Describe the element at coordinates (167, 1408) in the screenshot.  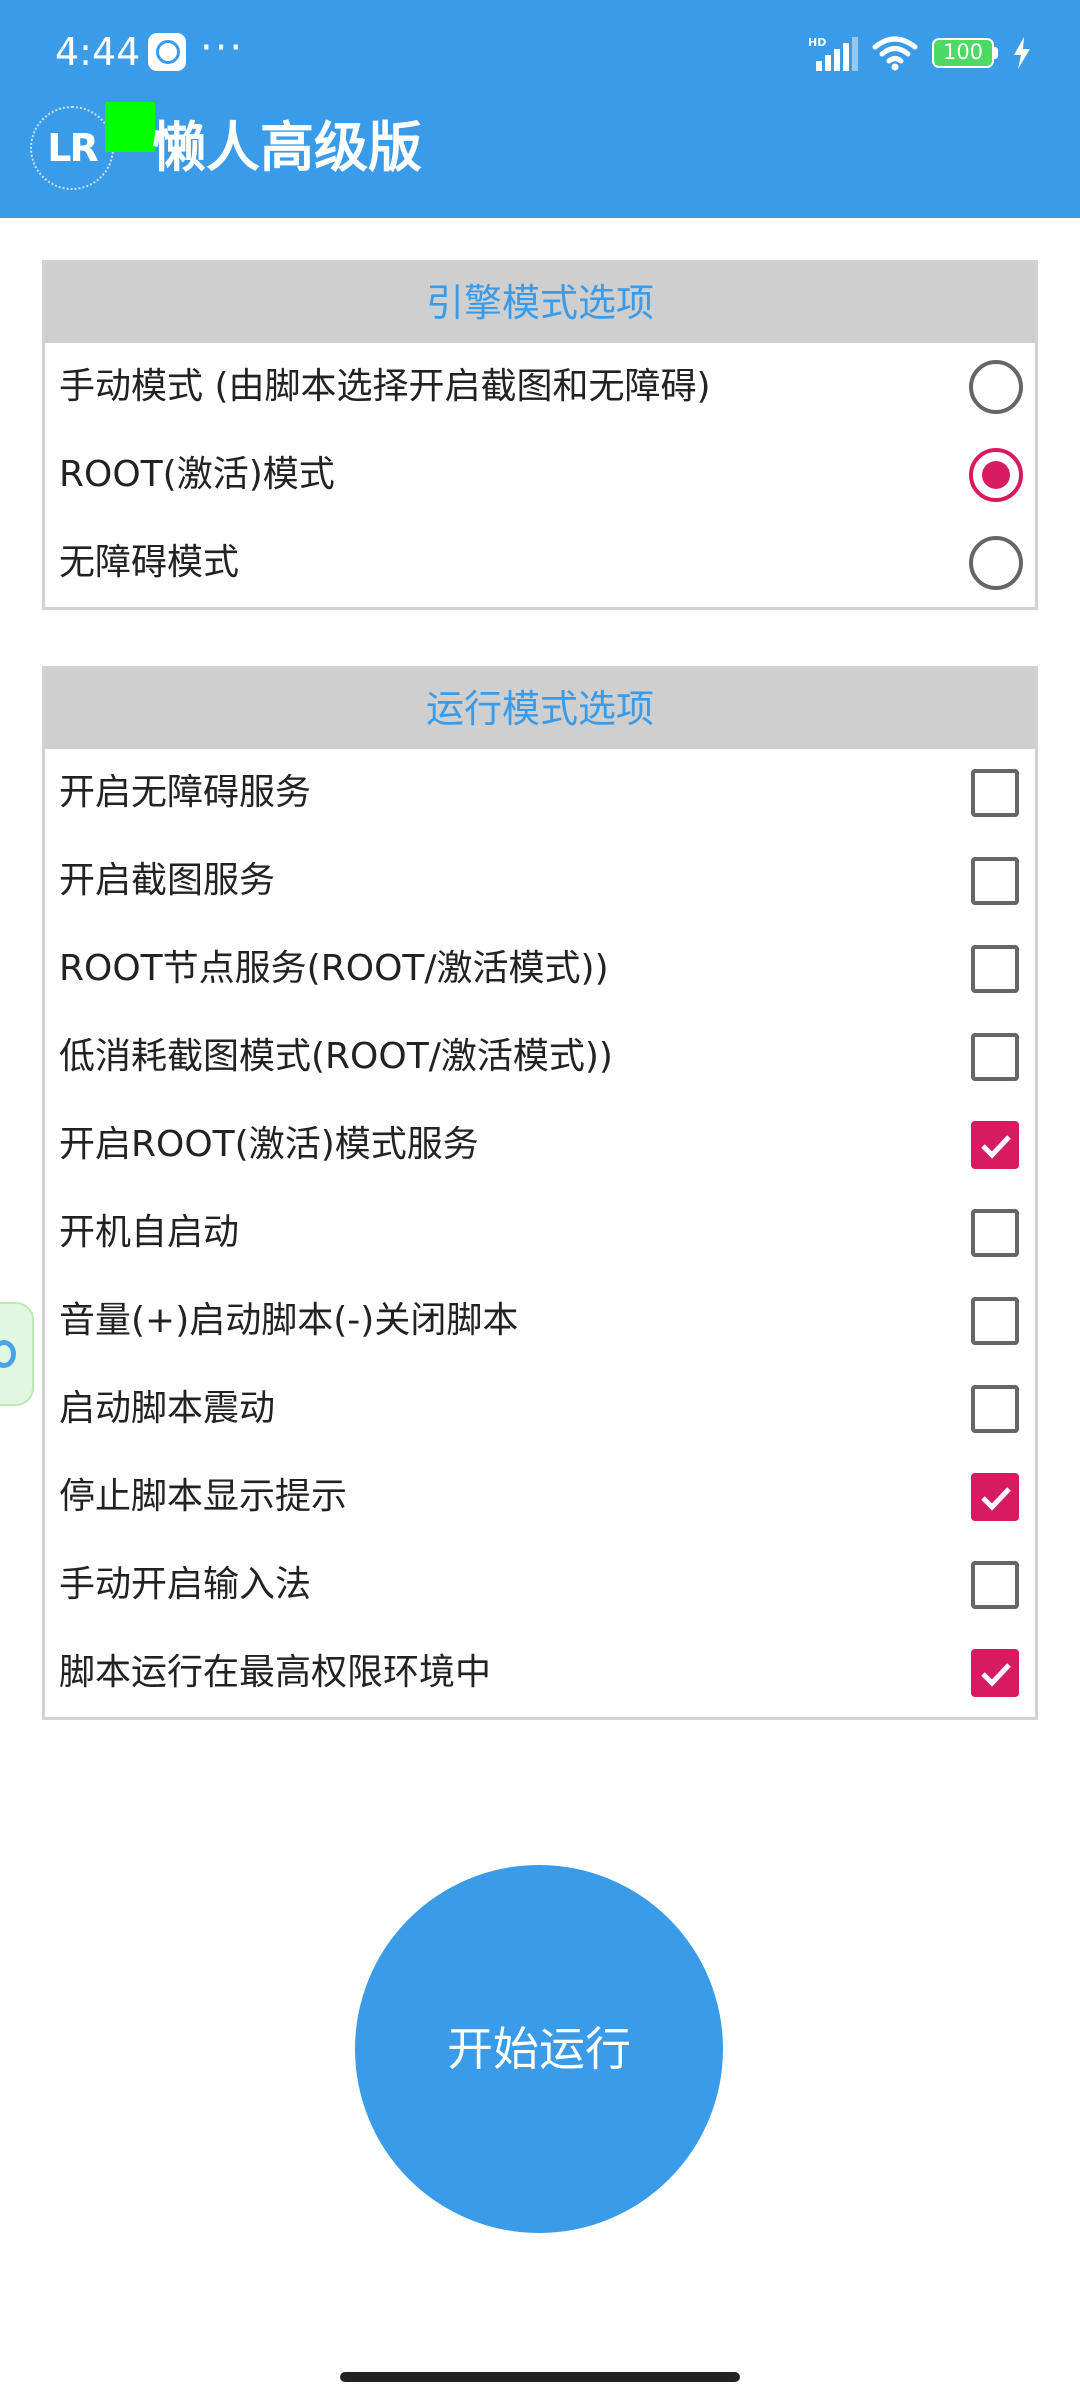
I see `option-label: 启动脚本震动` at that location.